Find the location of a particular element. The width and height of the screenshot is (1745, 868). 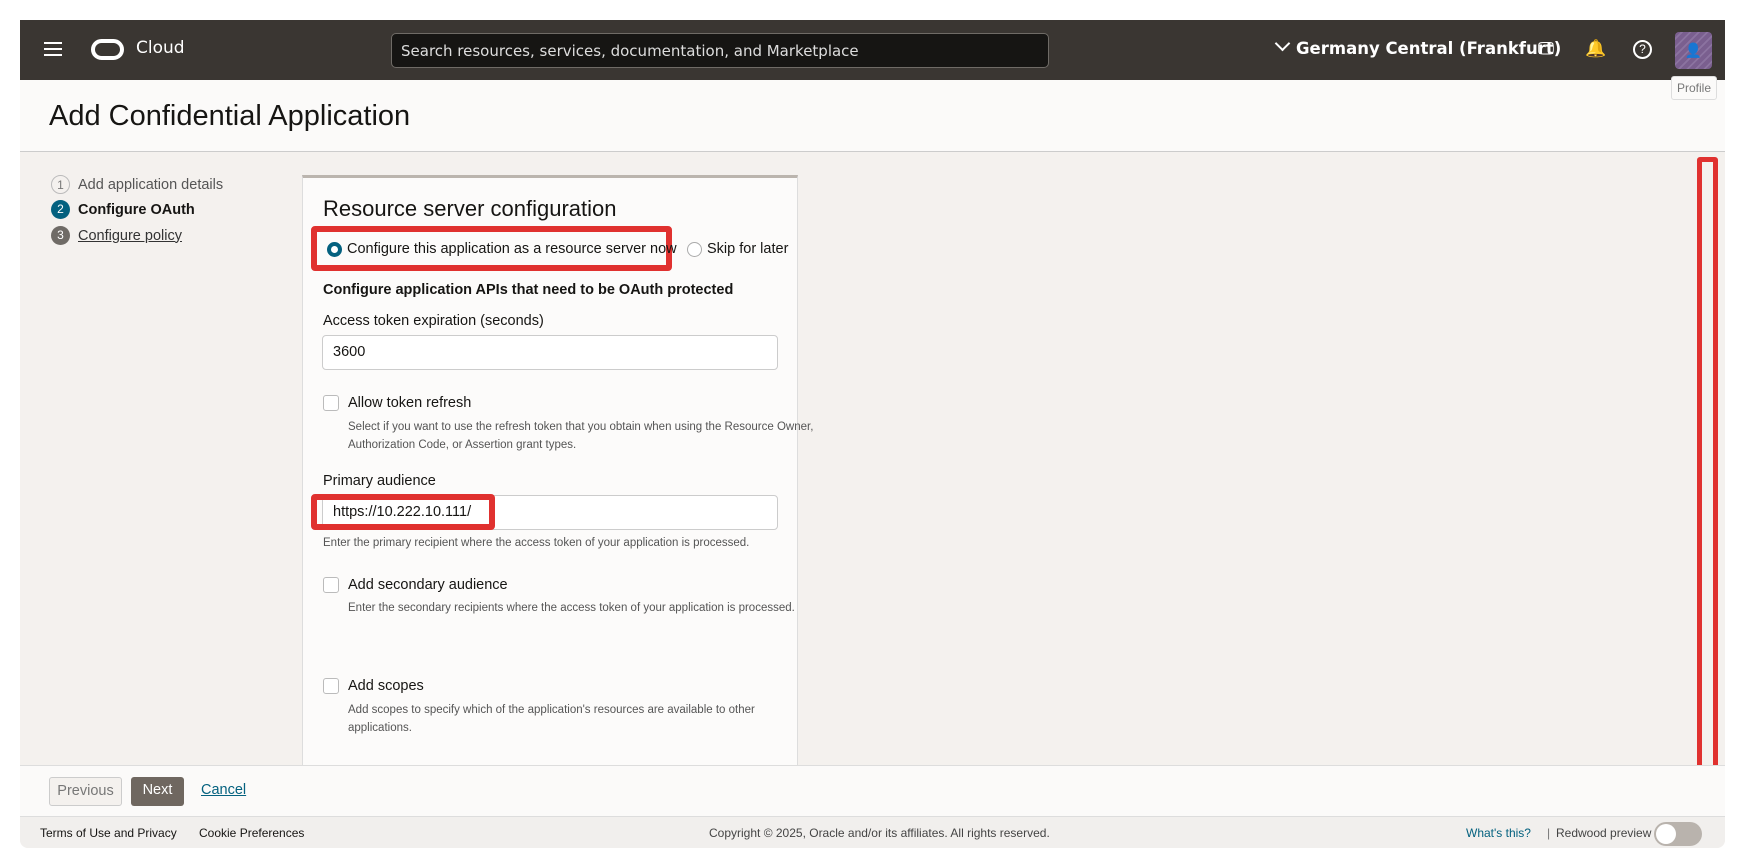

step-1: 1 Add application details is located at coordinates (137, 184).